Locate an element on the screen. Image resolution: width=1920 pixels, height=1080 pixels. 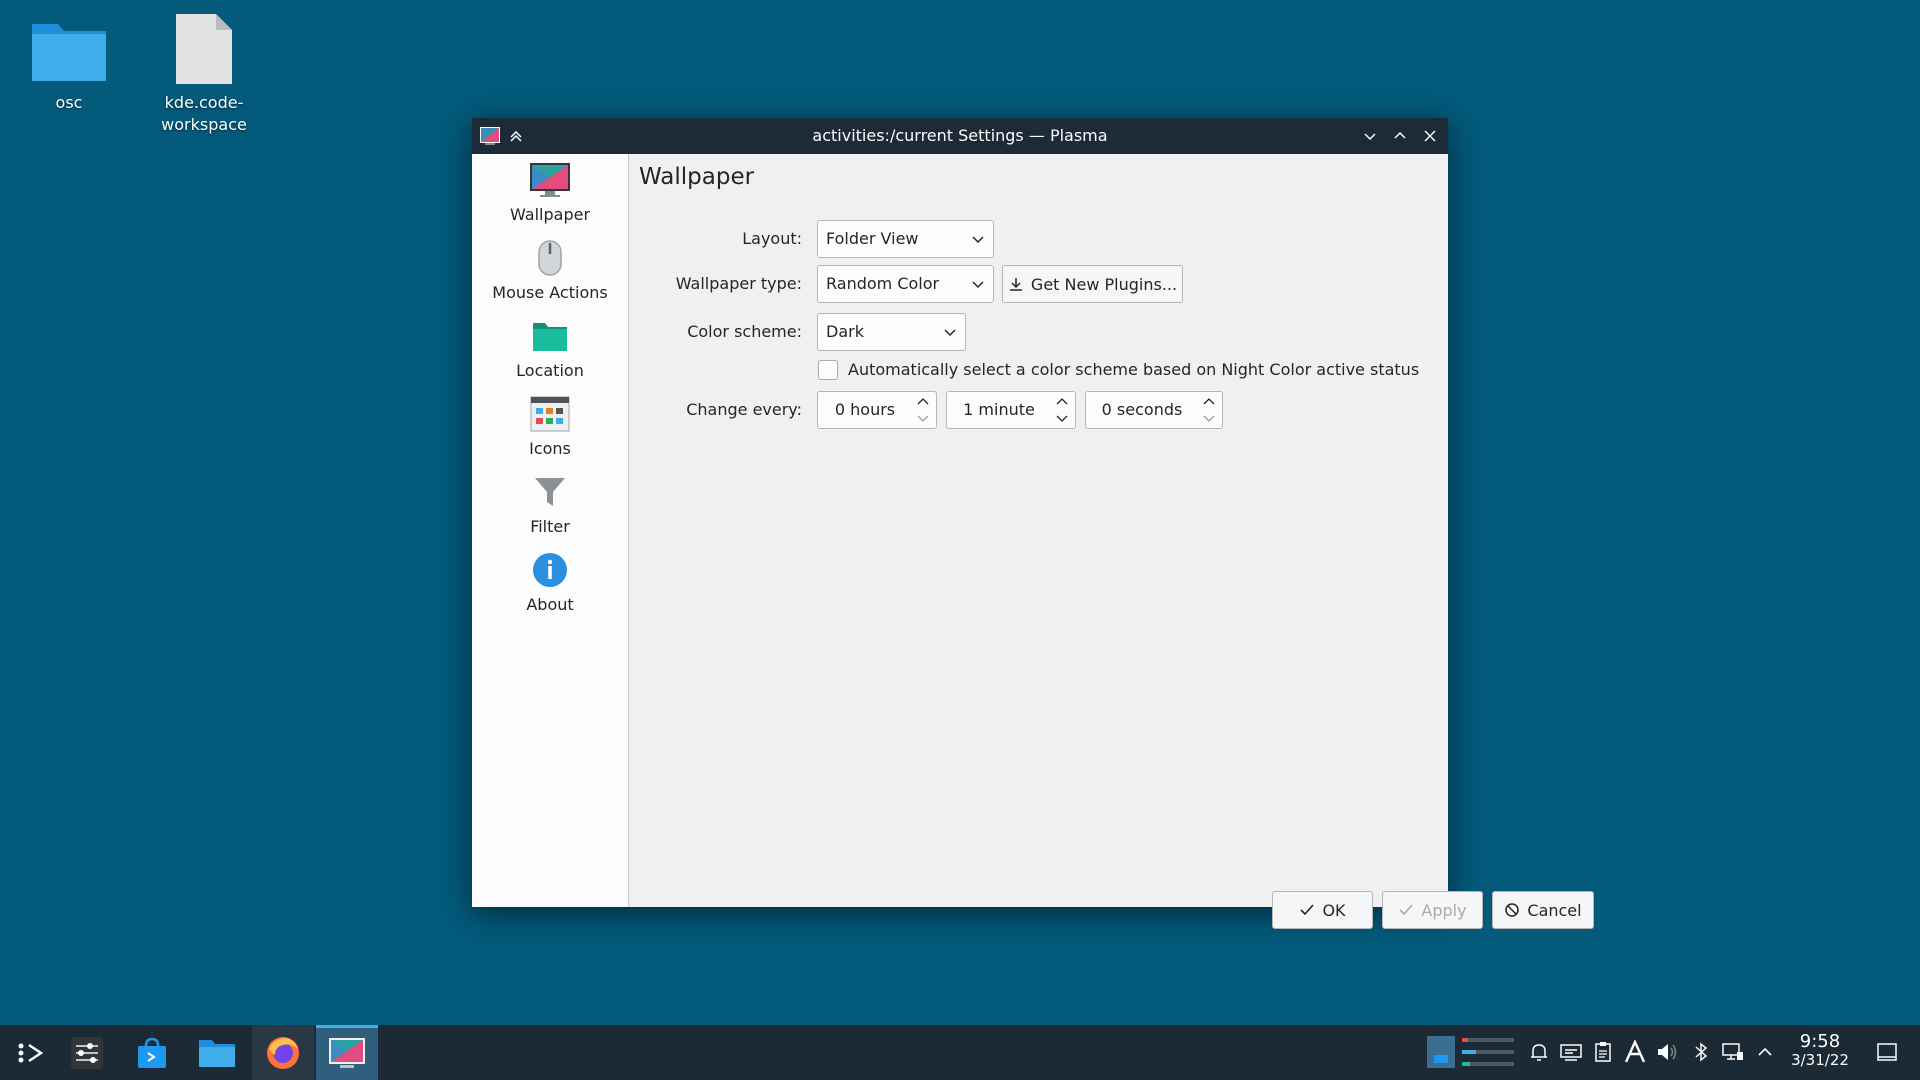
hours-spinbox: 0 hours is located at coordinates (877, 410).